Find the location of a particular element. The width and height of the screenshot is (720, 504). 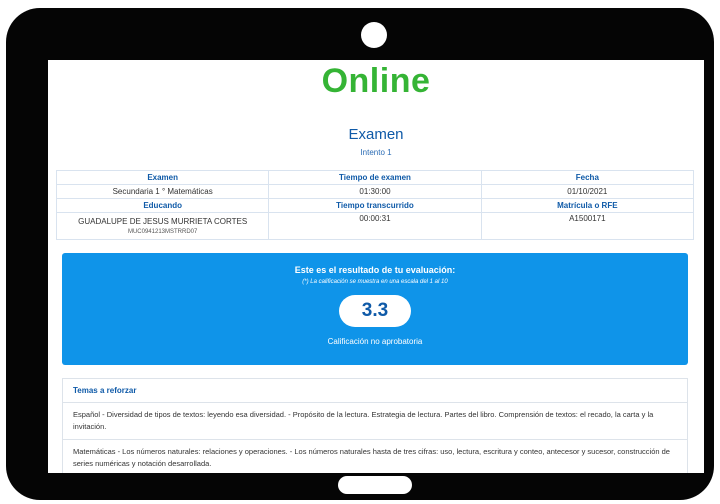

exam-name-value: Secundaria 1 ° Matemáticas is located at coordinates (162, 191).